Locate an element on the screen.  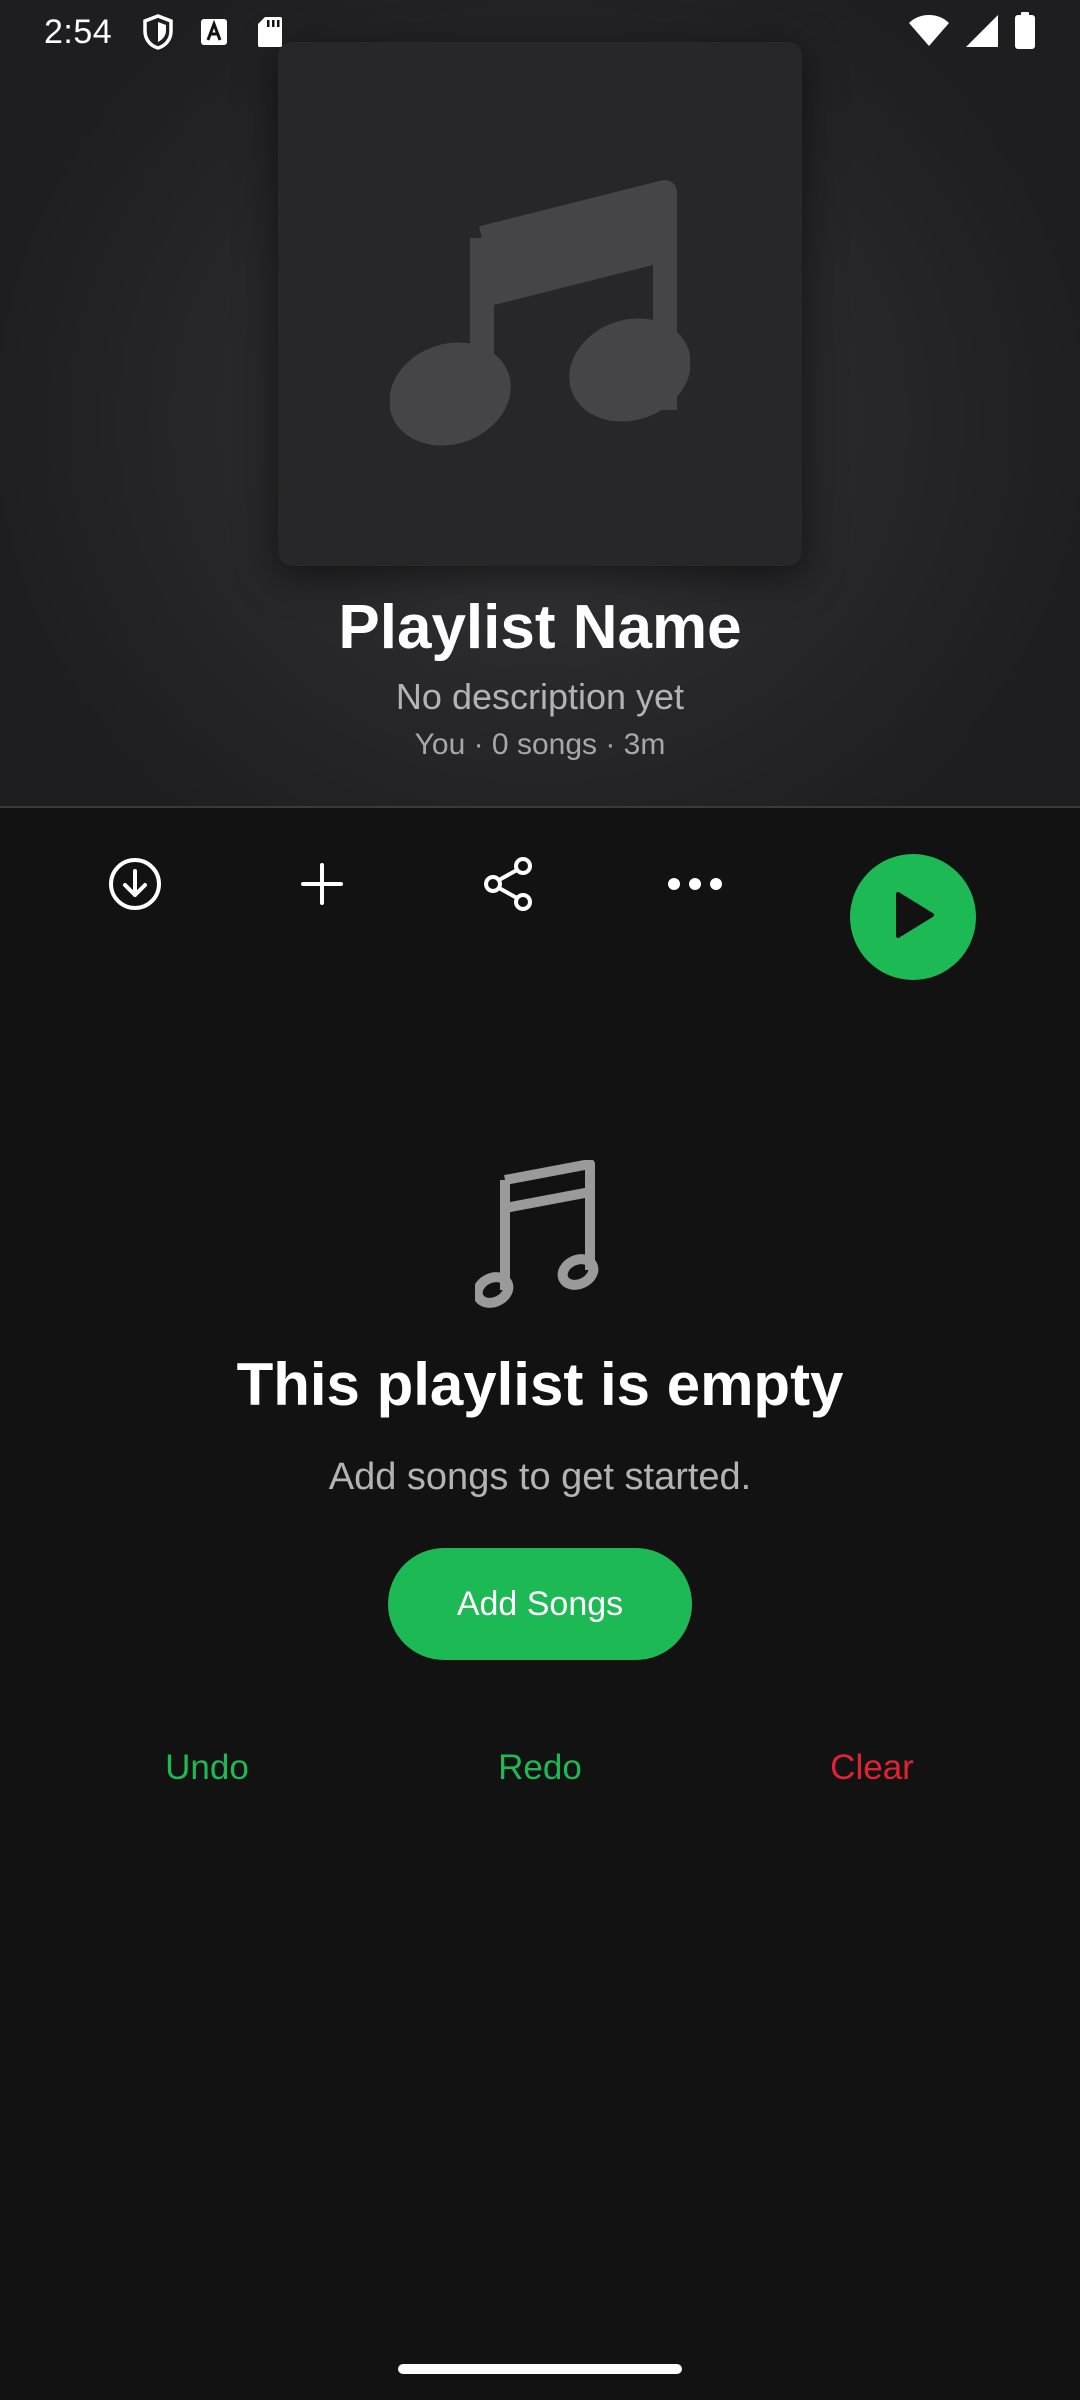
more-icon is located at coordinates (695, 886).